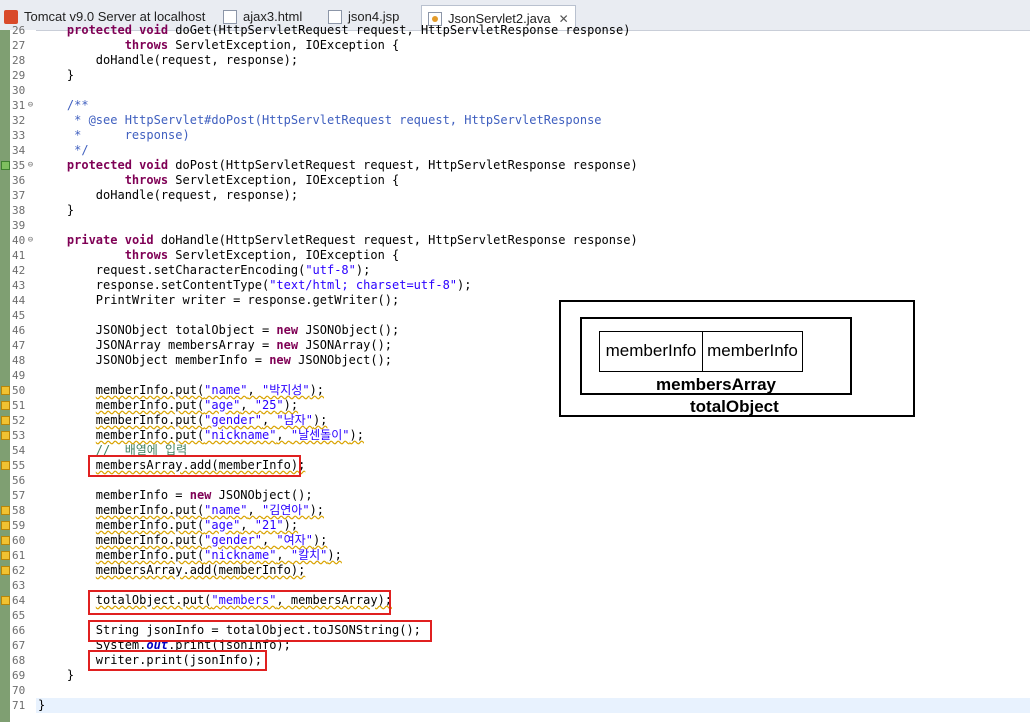 This screenshot has height=722, width=1030. I want to click on server-icon, so click(11, 16).